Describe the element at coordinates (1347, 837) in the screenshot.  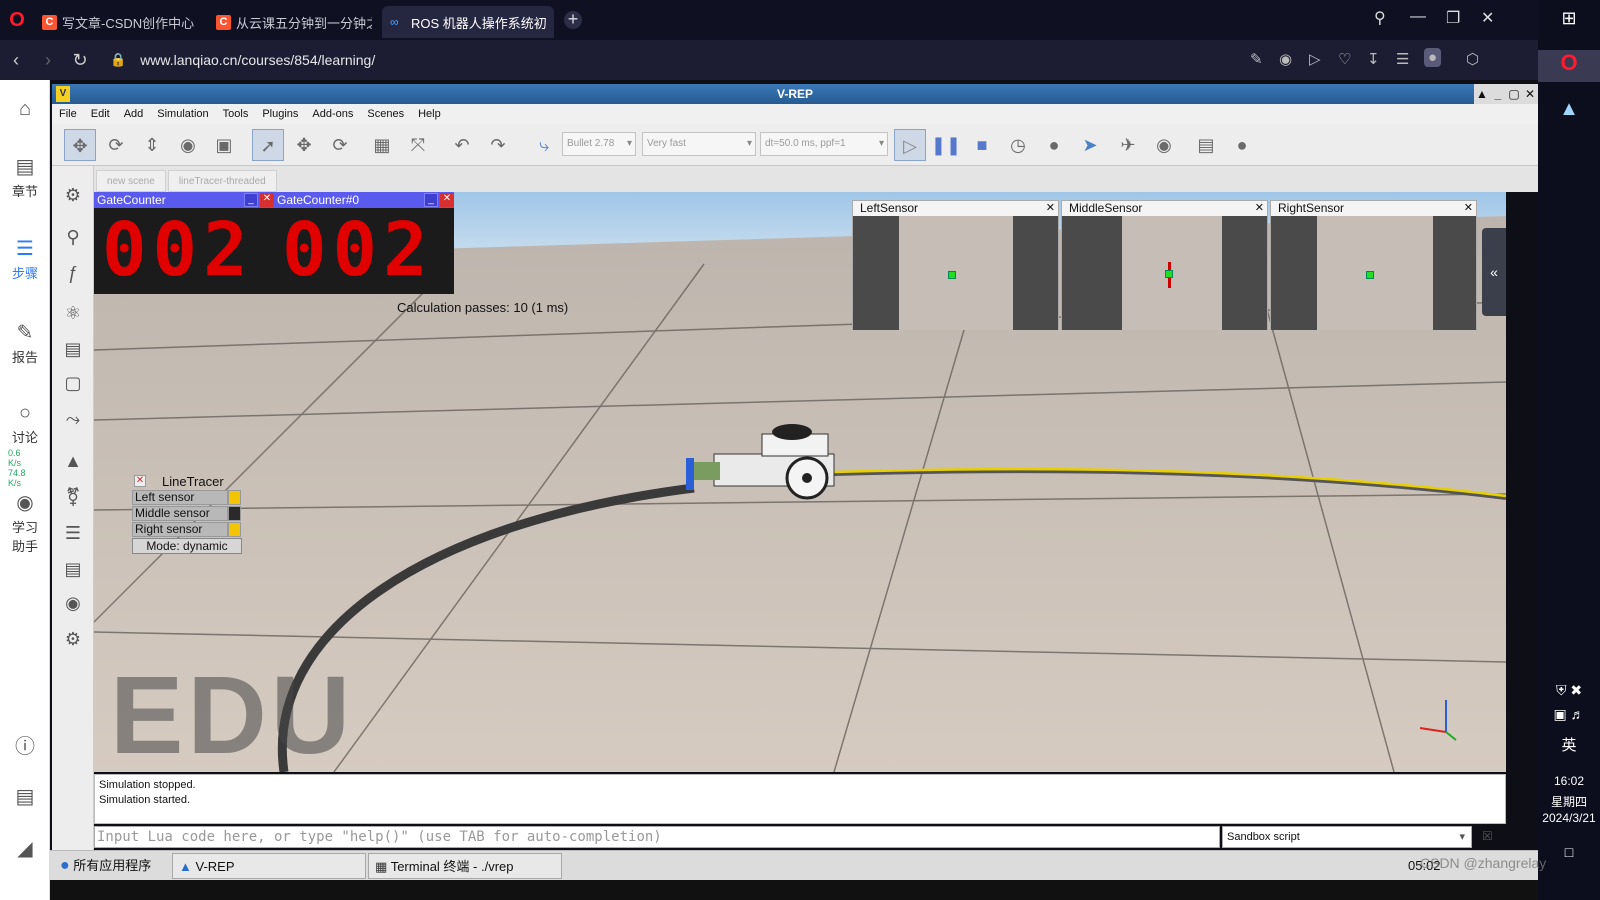
I see `script-type-select: Sandbox script` at that location.